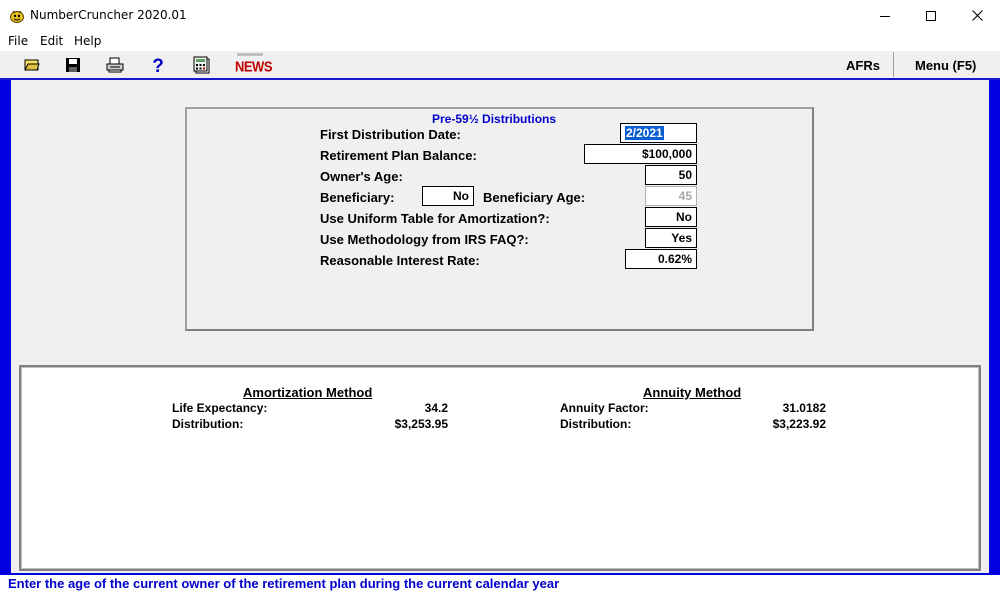  I want to click on uniform-table-label: Use Uniform Table for Amortization?:, so click(435, 218).